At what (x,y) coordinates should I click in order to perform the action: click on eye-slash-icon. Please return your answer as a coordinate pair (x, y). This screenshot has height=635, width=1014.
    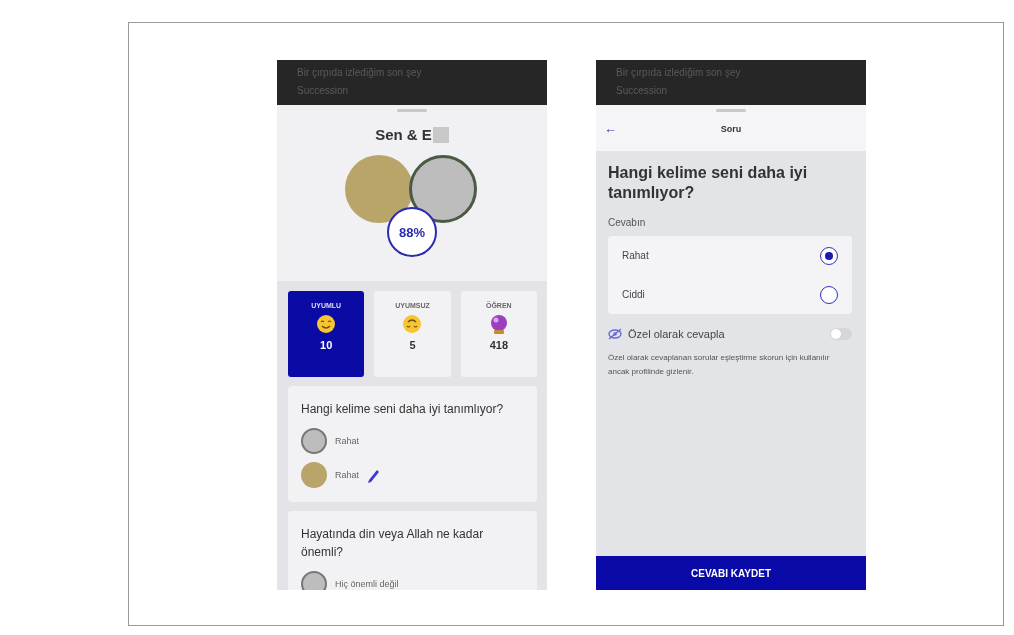
    Looking at the image, I should click on (615, 334).